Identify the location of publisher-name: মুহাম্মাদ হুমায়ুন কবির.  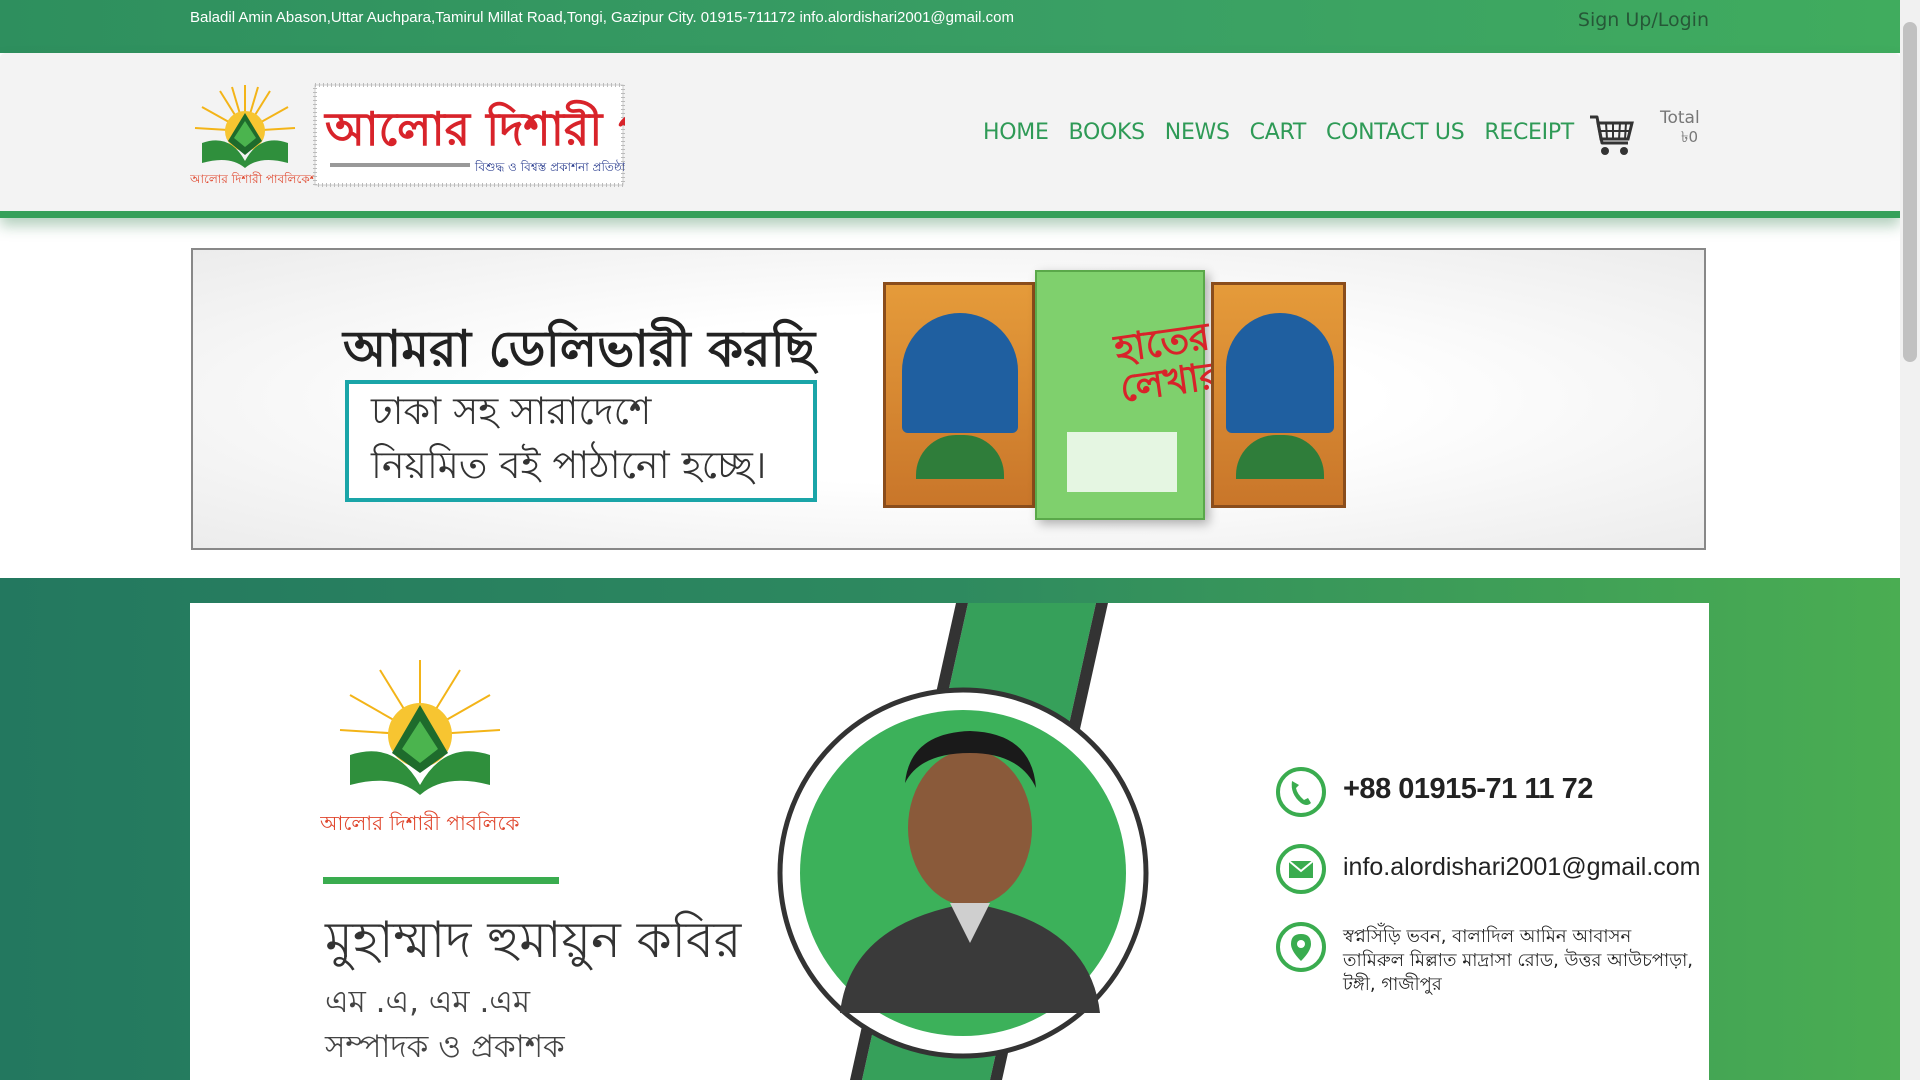
(533, 940).